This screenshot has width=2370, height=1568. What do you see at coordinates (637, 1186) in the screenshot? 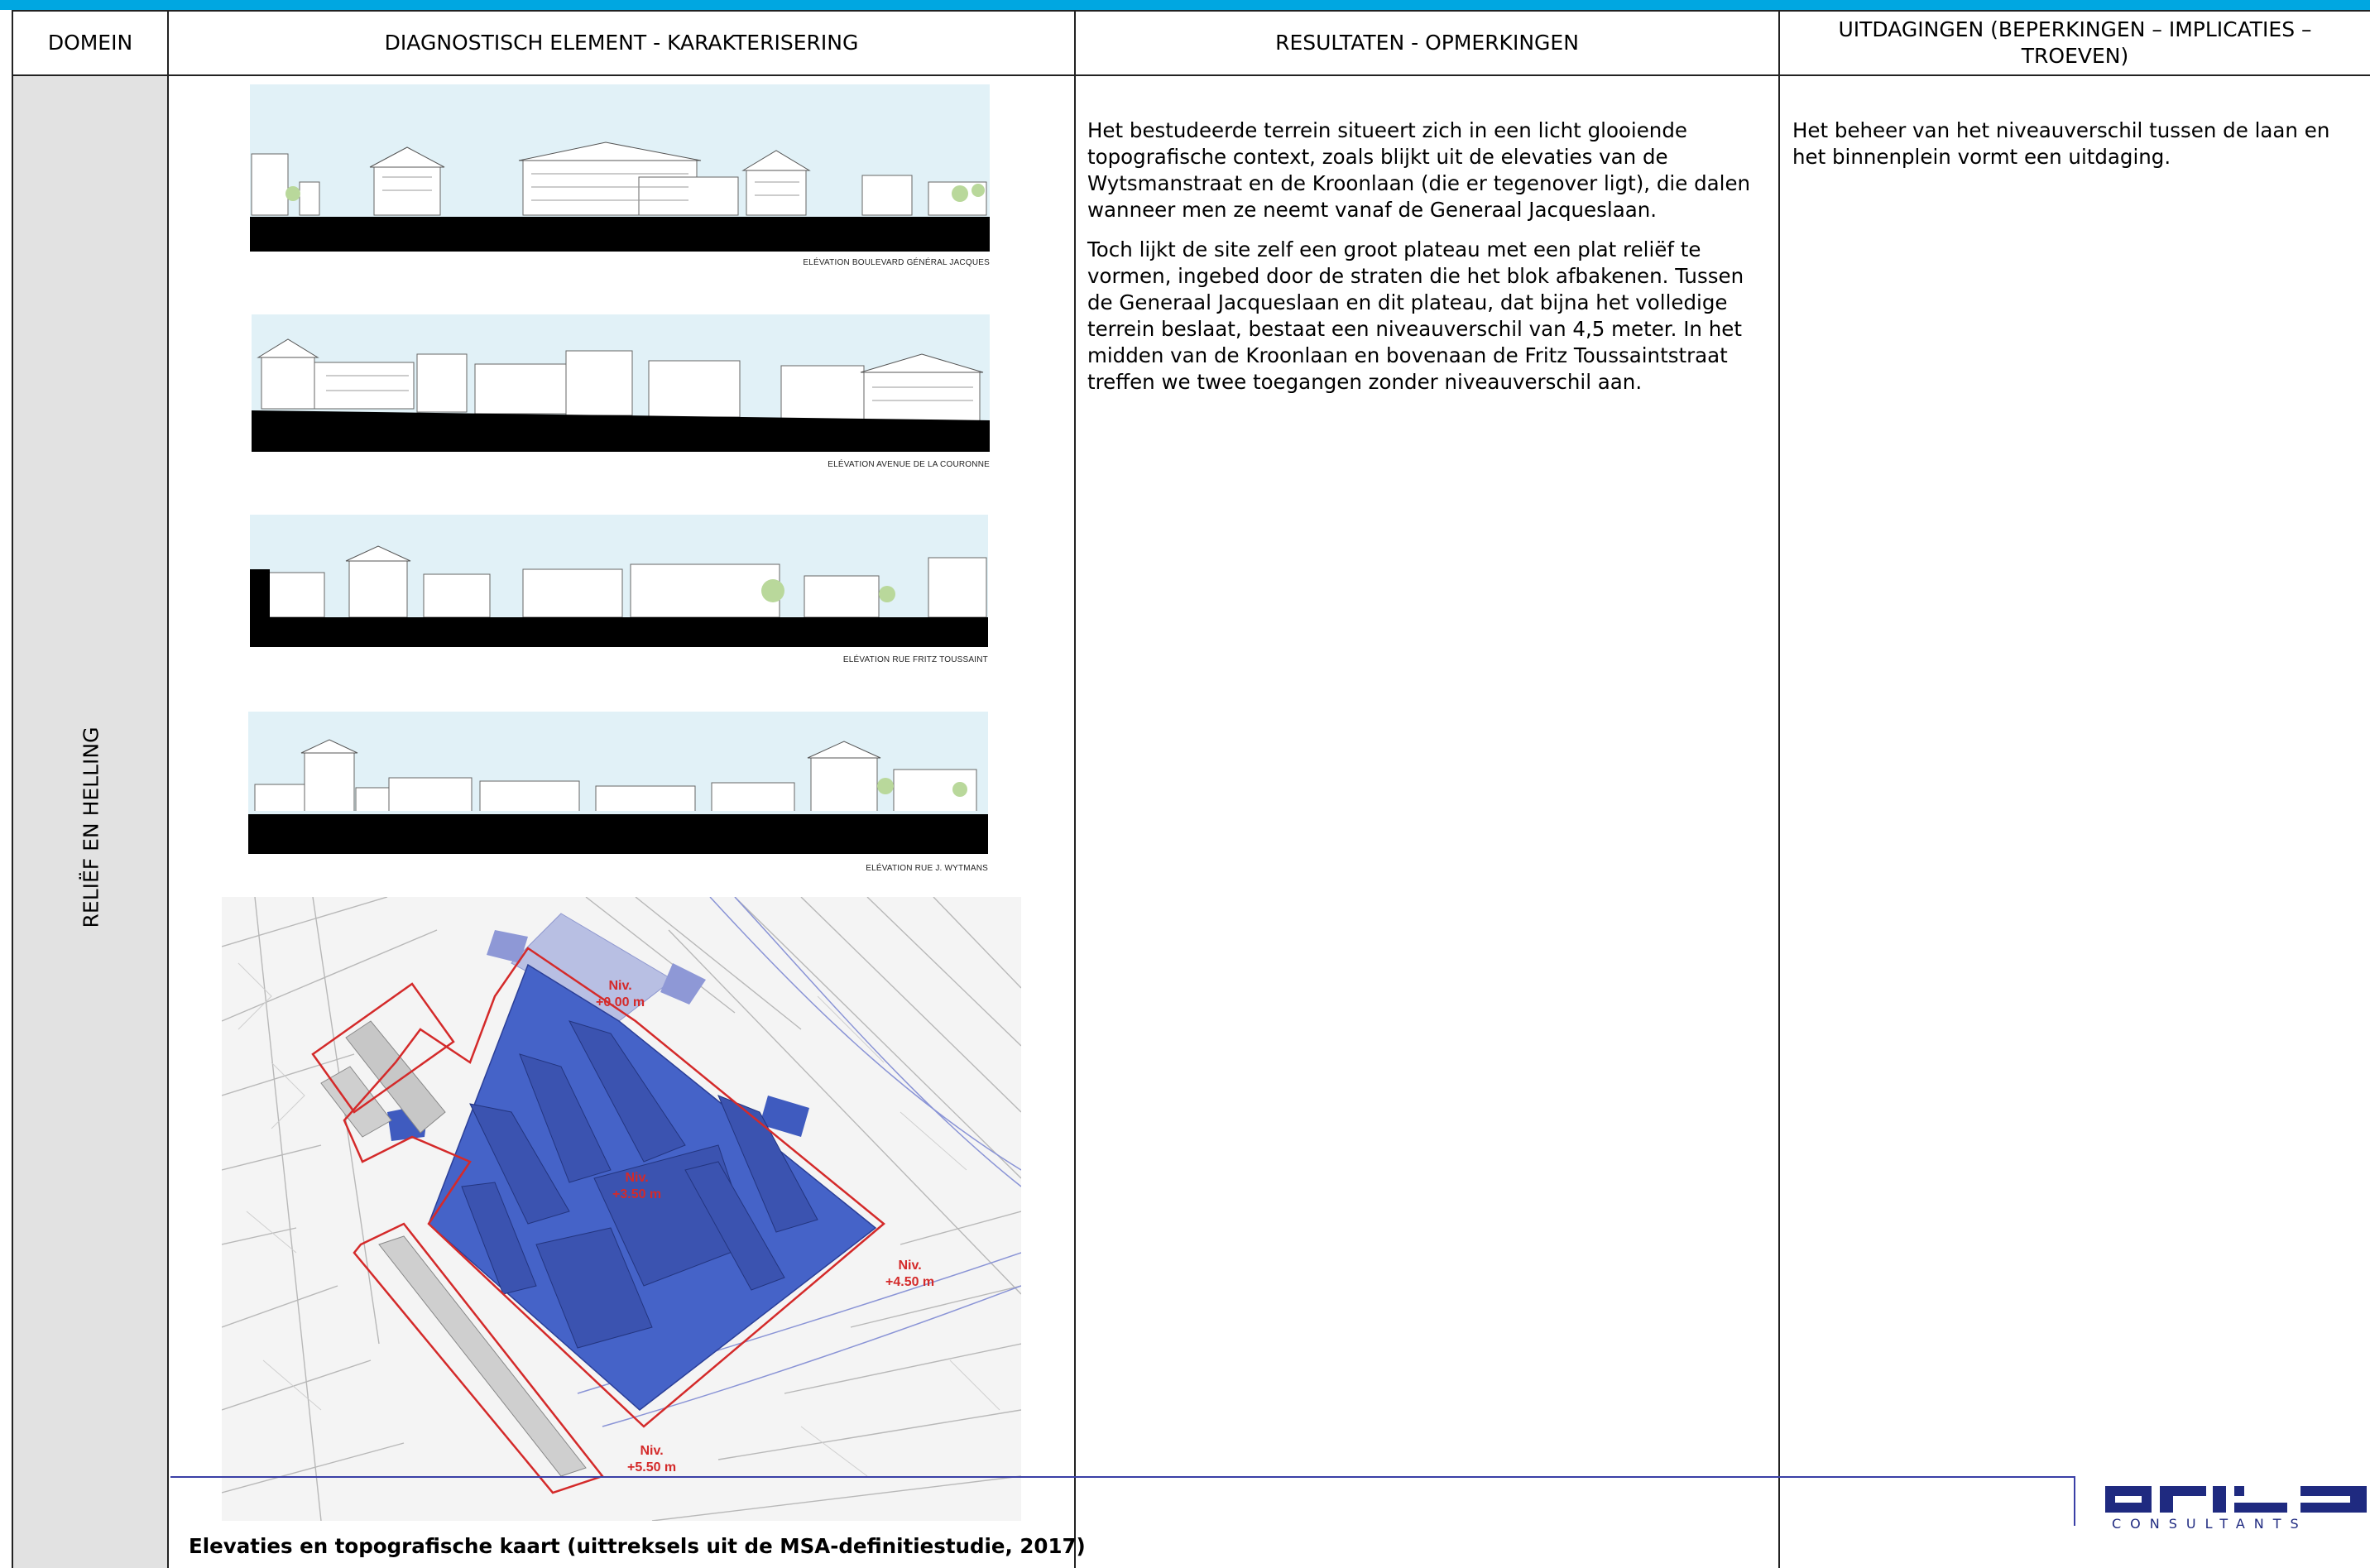
I see `map-level-label-2: Niv. +3.50 m` at bounding box center [637, 1186].